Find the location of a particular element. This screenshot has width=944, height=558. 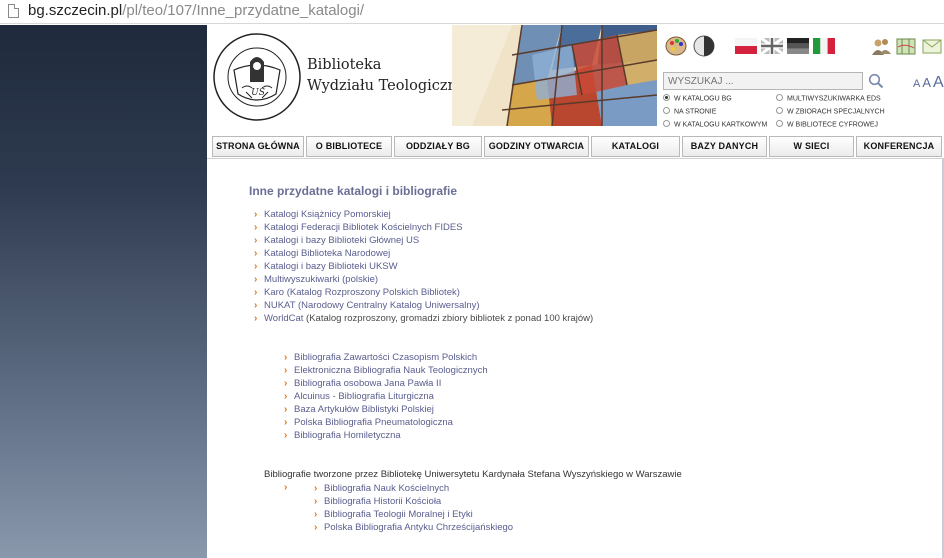

radio-label: W BIBLIOTECE CYFROWEJ is located at coordinates (833, 125).